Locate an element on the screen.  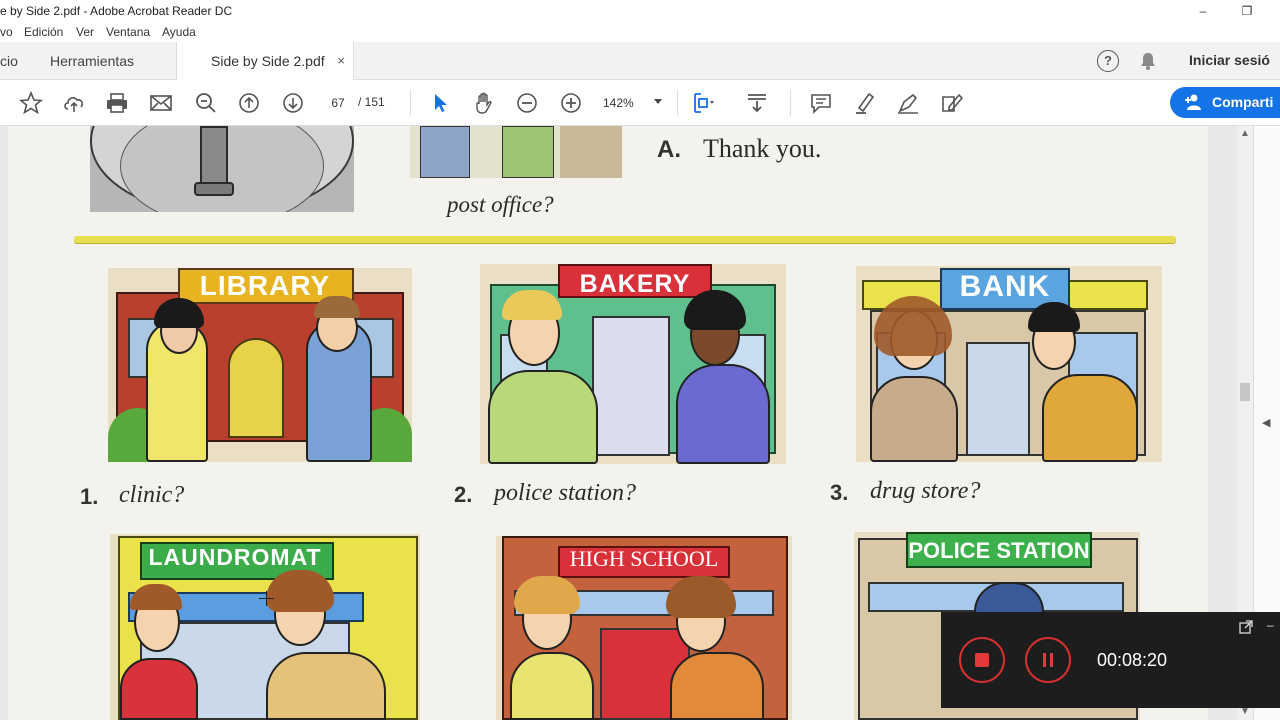
bell-icon is located at coordinates (1148, 61).